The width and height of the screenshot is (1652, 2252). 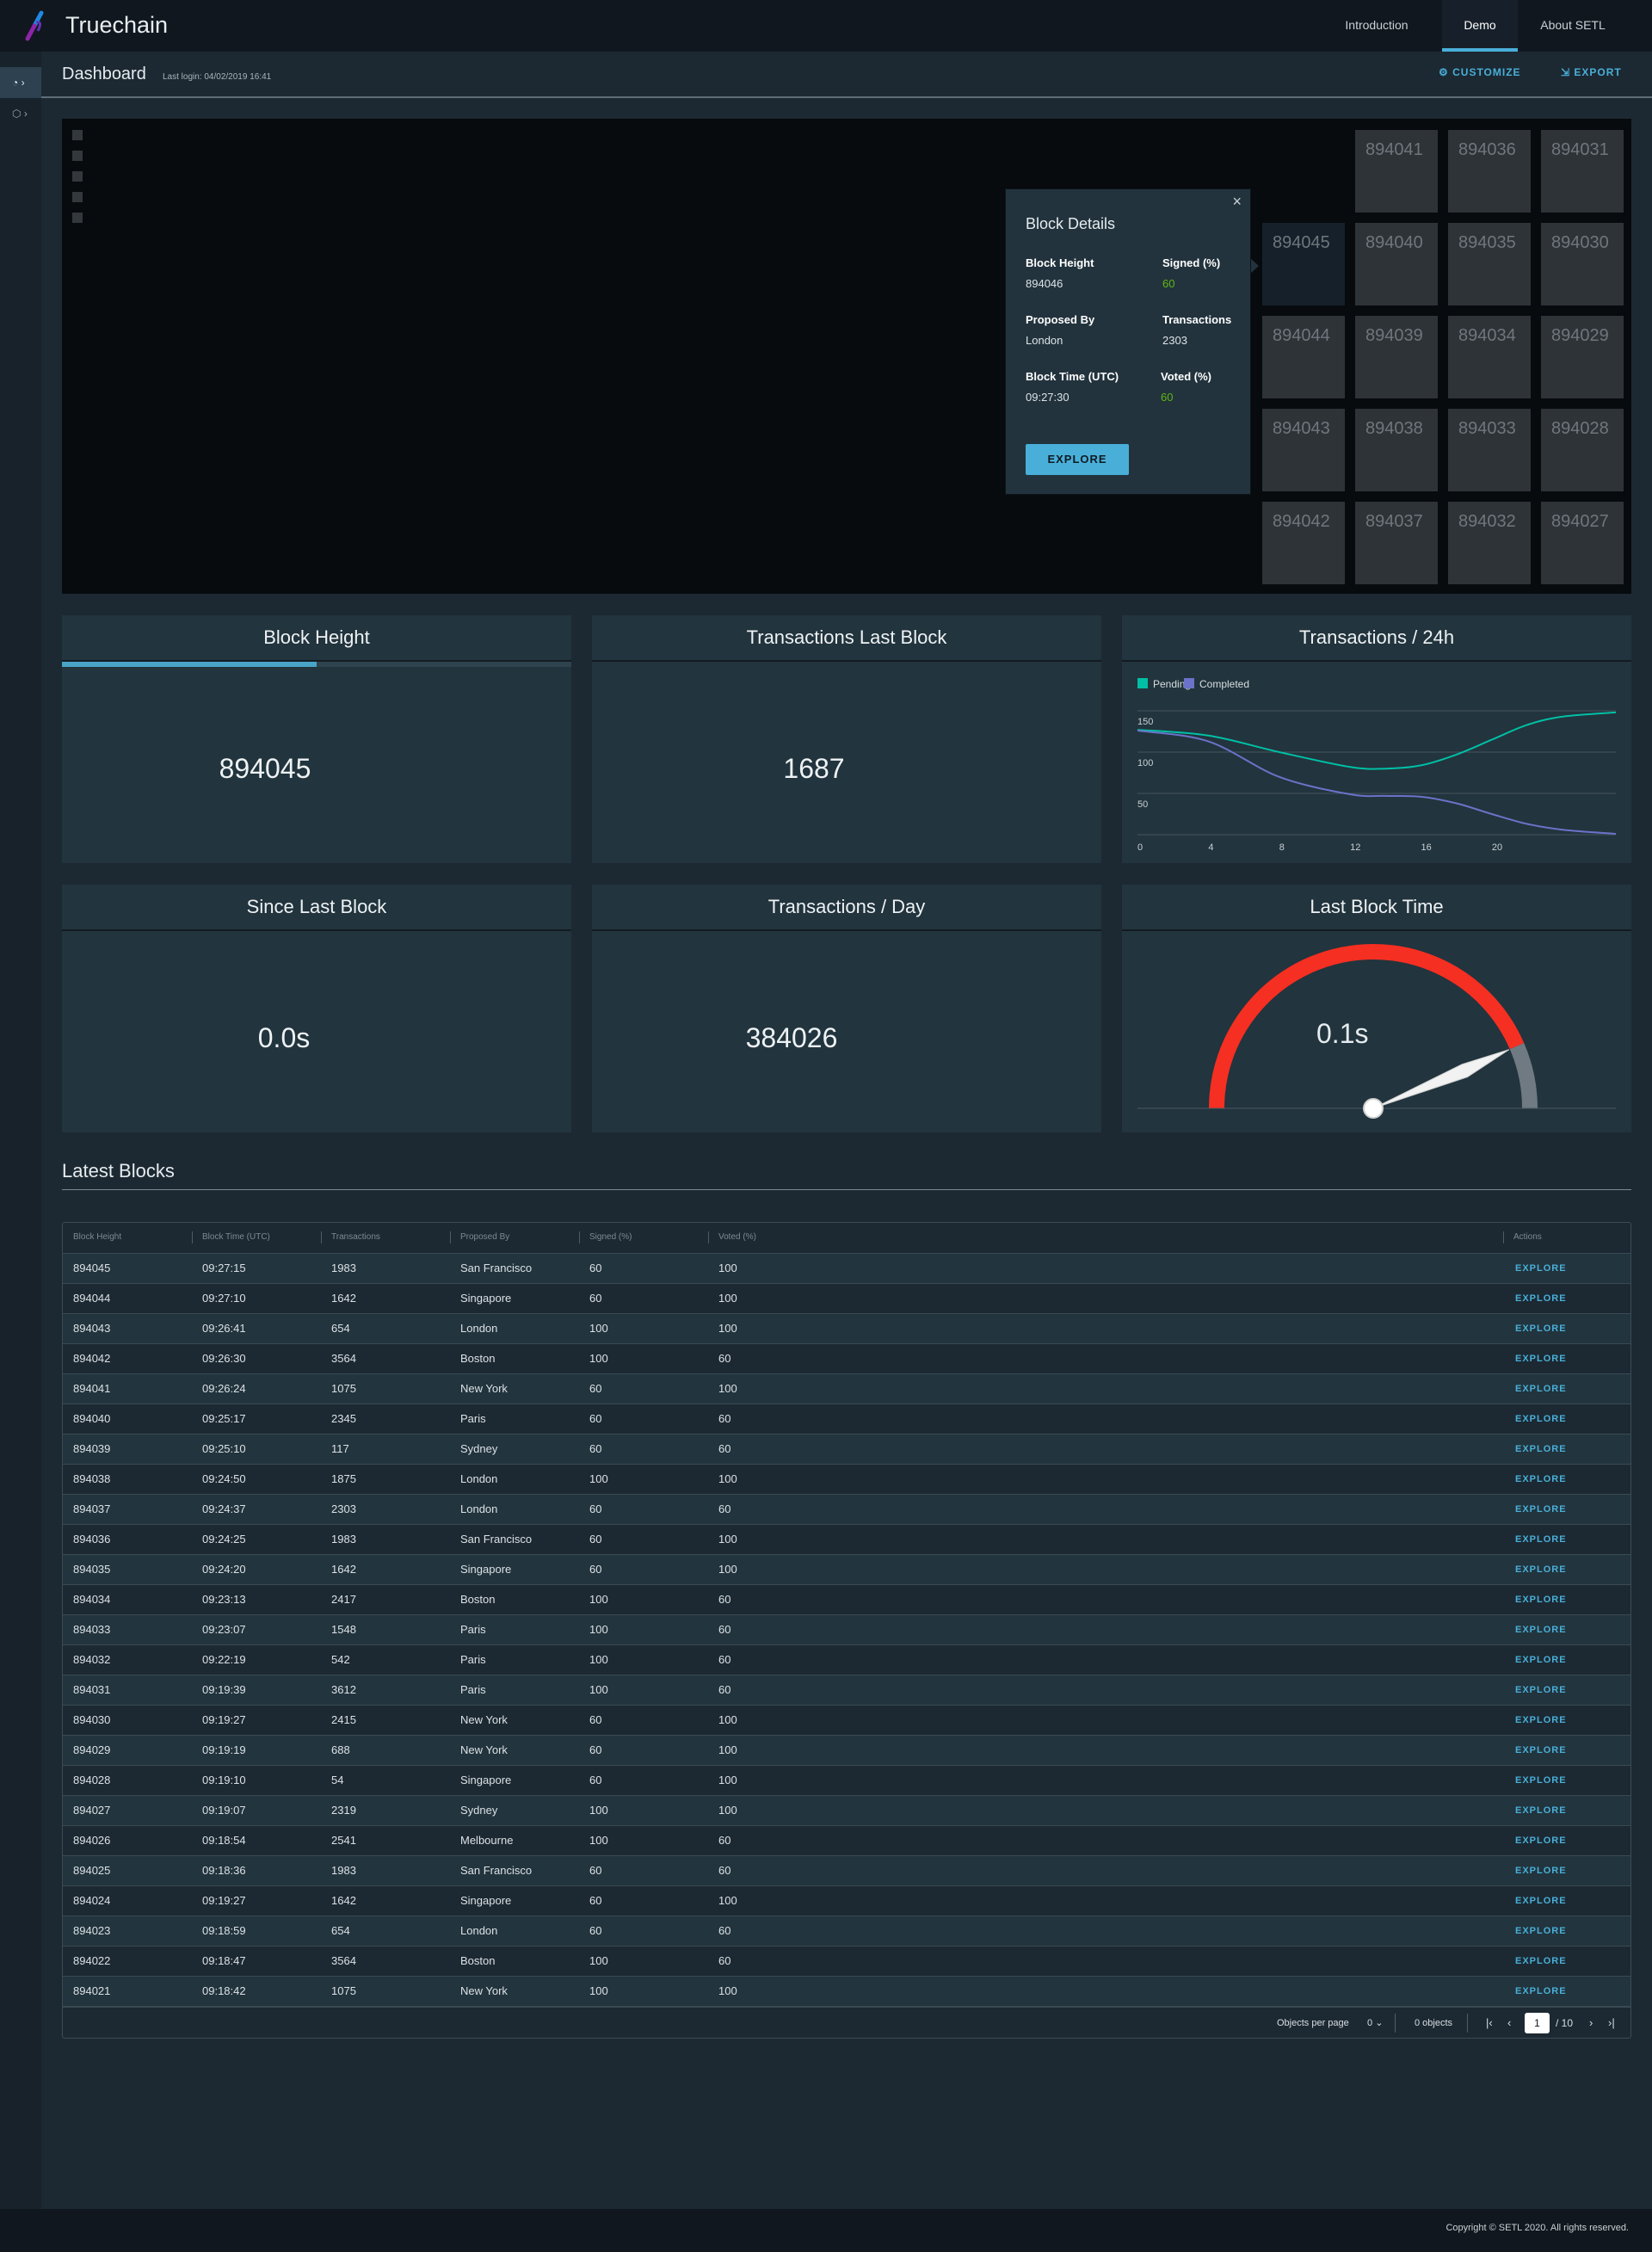 I want to click on block-tile: 894044, so click(x=1303, y=357).